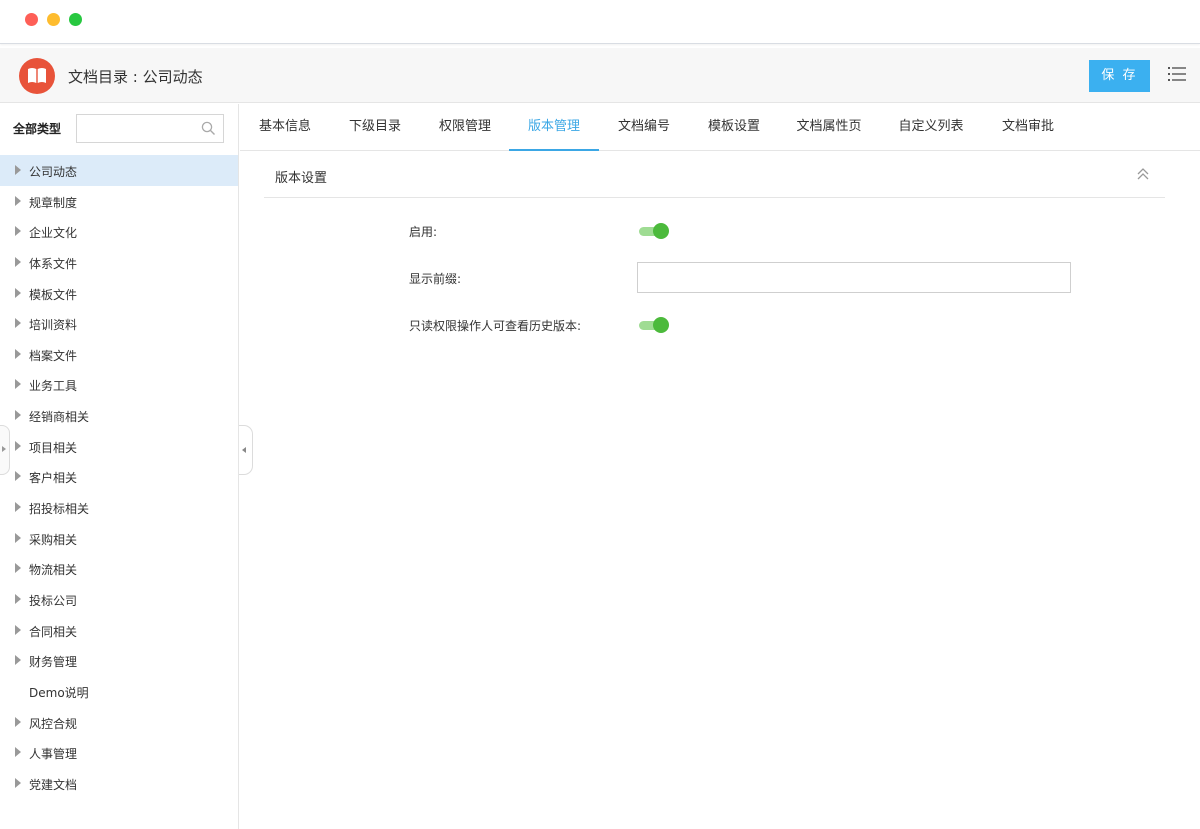 The height and width of the screenshot is (829, 1200). What do you see at coordinates (119, 354) in the screenshot?
I see `sidebar-item: 档案文件` at bounding box center [119, 354].